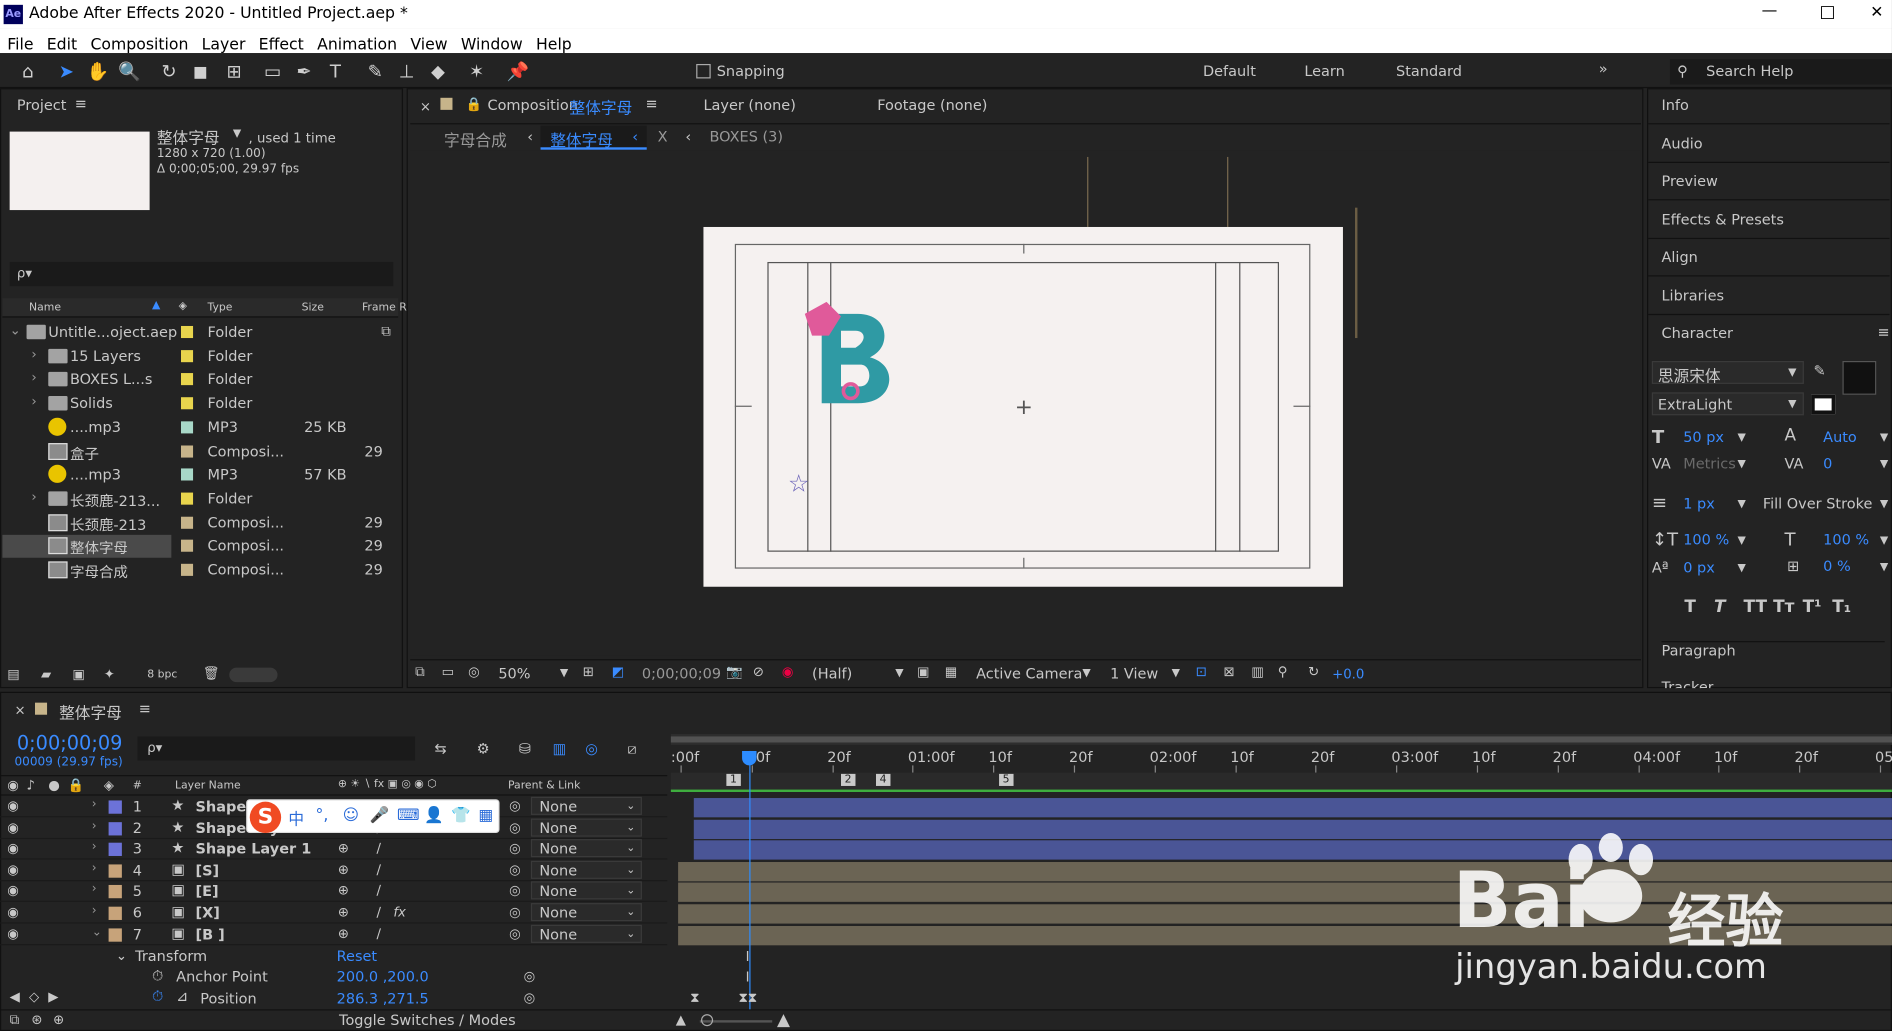 The image size is (1892, 1031). I want to click on type-column-header: Type, so click(220, 308).